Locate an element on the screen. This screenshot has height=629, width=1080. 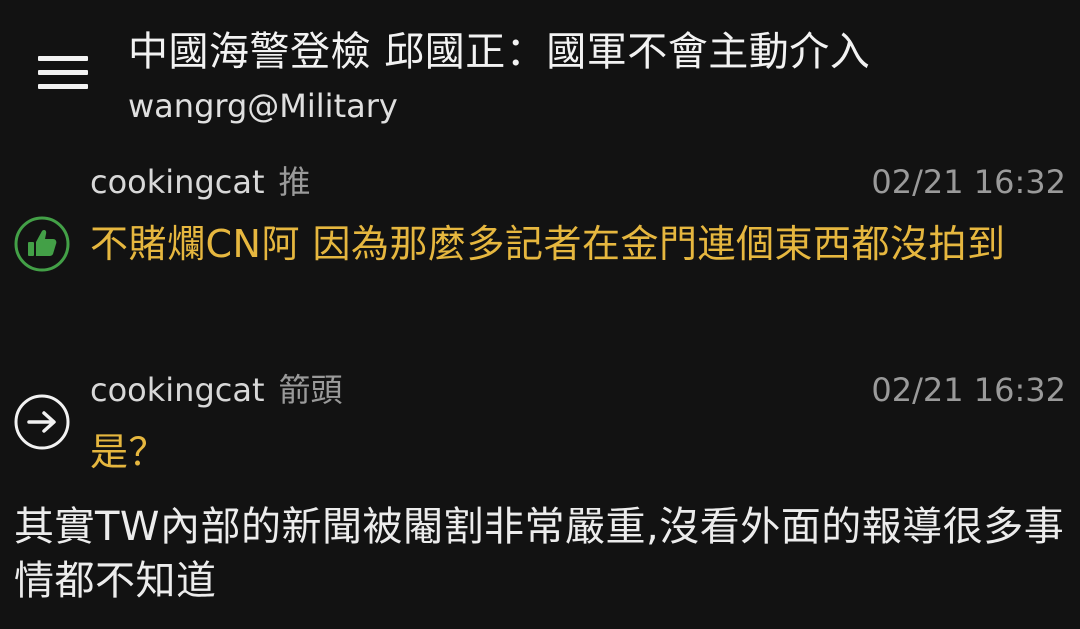
comment-meta: cookingcat 推 02/21 16:32 is located at coordinates (578, 182).